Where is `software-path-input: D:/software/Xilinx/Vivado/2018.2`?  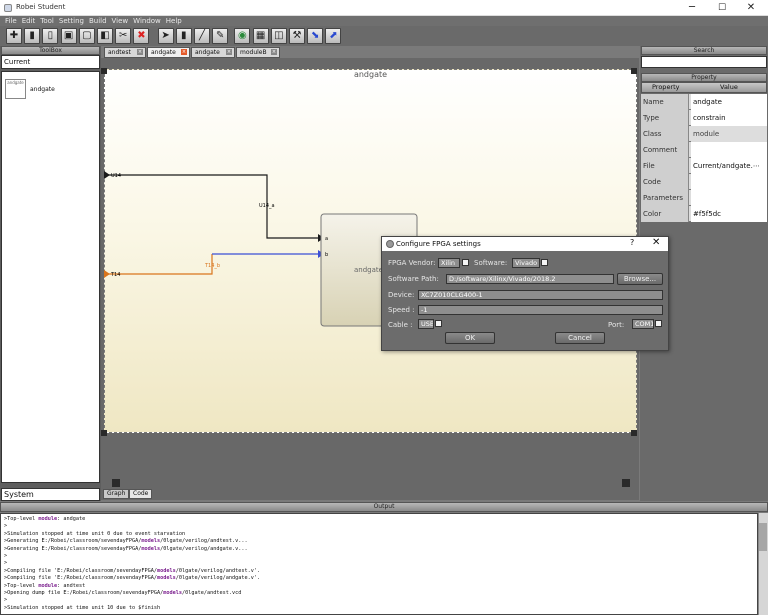 software-path-input: D:/software/Xilinx/Vivado/2018.2 is located at coordinates (530, 279).